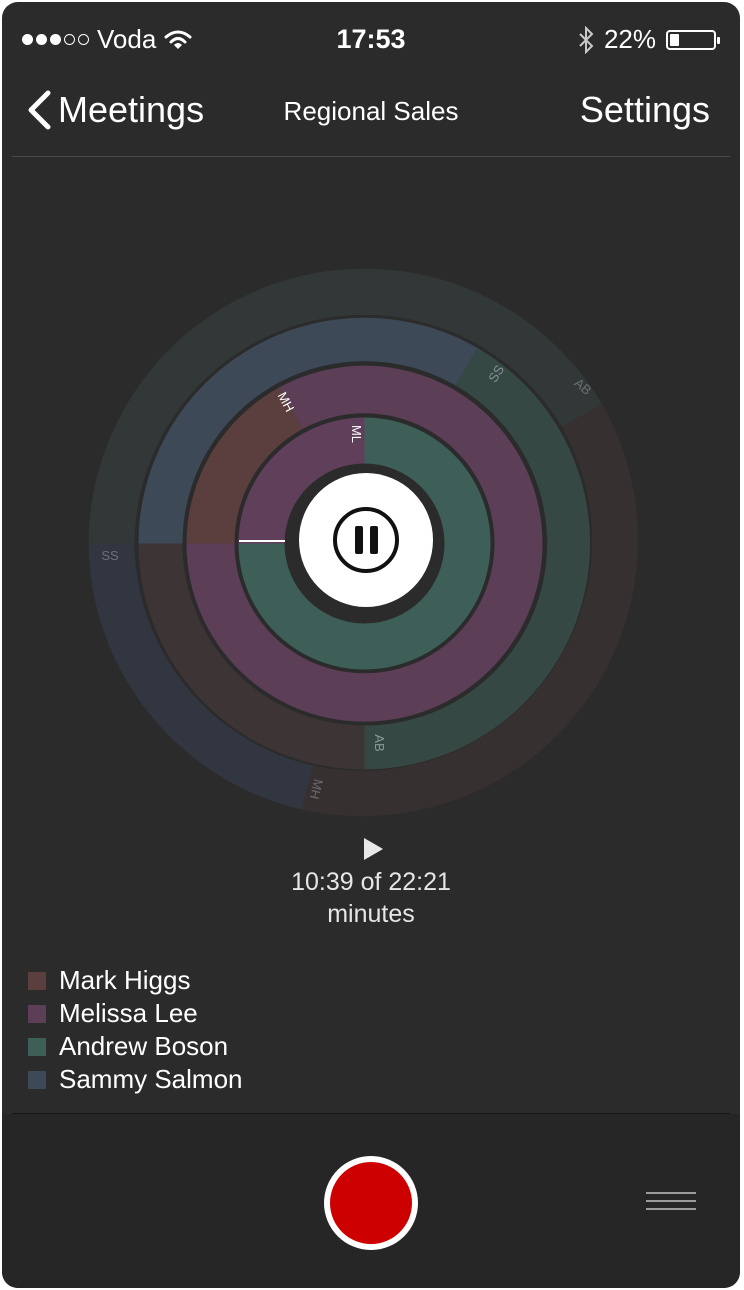  Describe the element at coordinates (366, 540) in the screenshot. I see `pause-button` at that location.